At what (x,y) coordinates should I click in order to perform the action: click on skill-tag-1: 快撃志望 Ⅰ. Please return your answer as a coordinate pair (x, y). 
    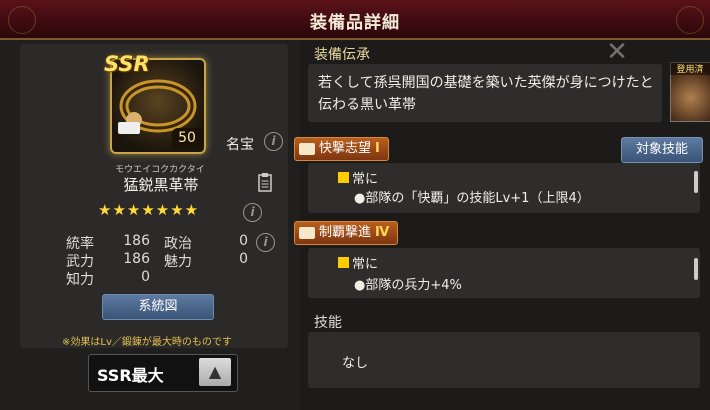
    Looking at the image, I should click on (341, 149).